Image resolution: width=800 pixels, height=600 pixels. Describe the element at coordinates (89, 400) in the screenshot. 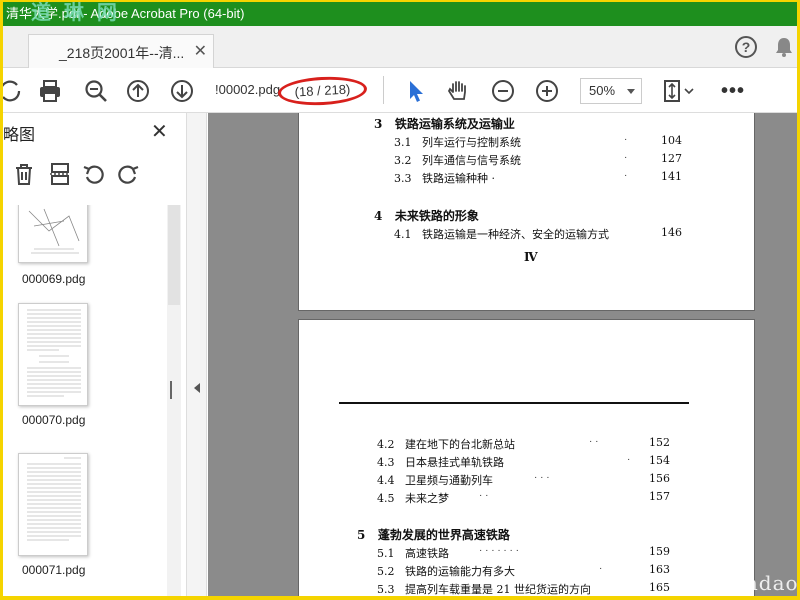

I see `thumbnail-list: 000069.pdg 000070.pdg 000071.pdg` at that location.